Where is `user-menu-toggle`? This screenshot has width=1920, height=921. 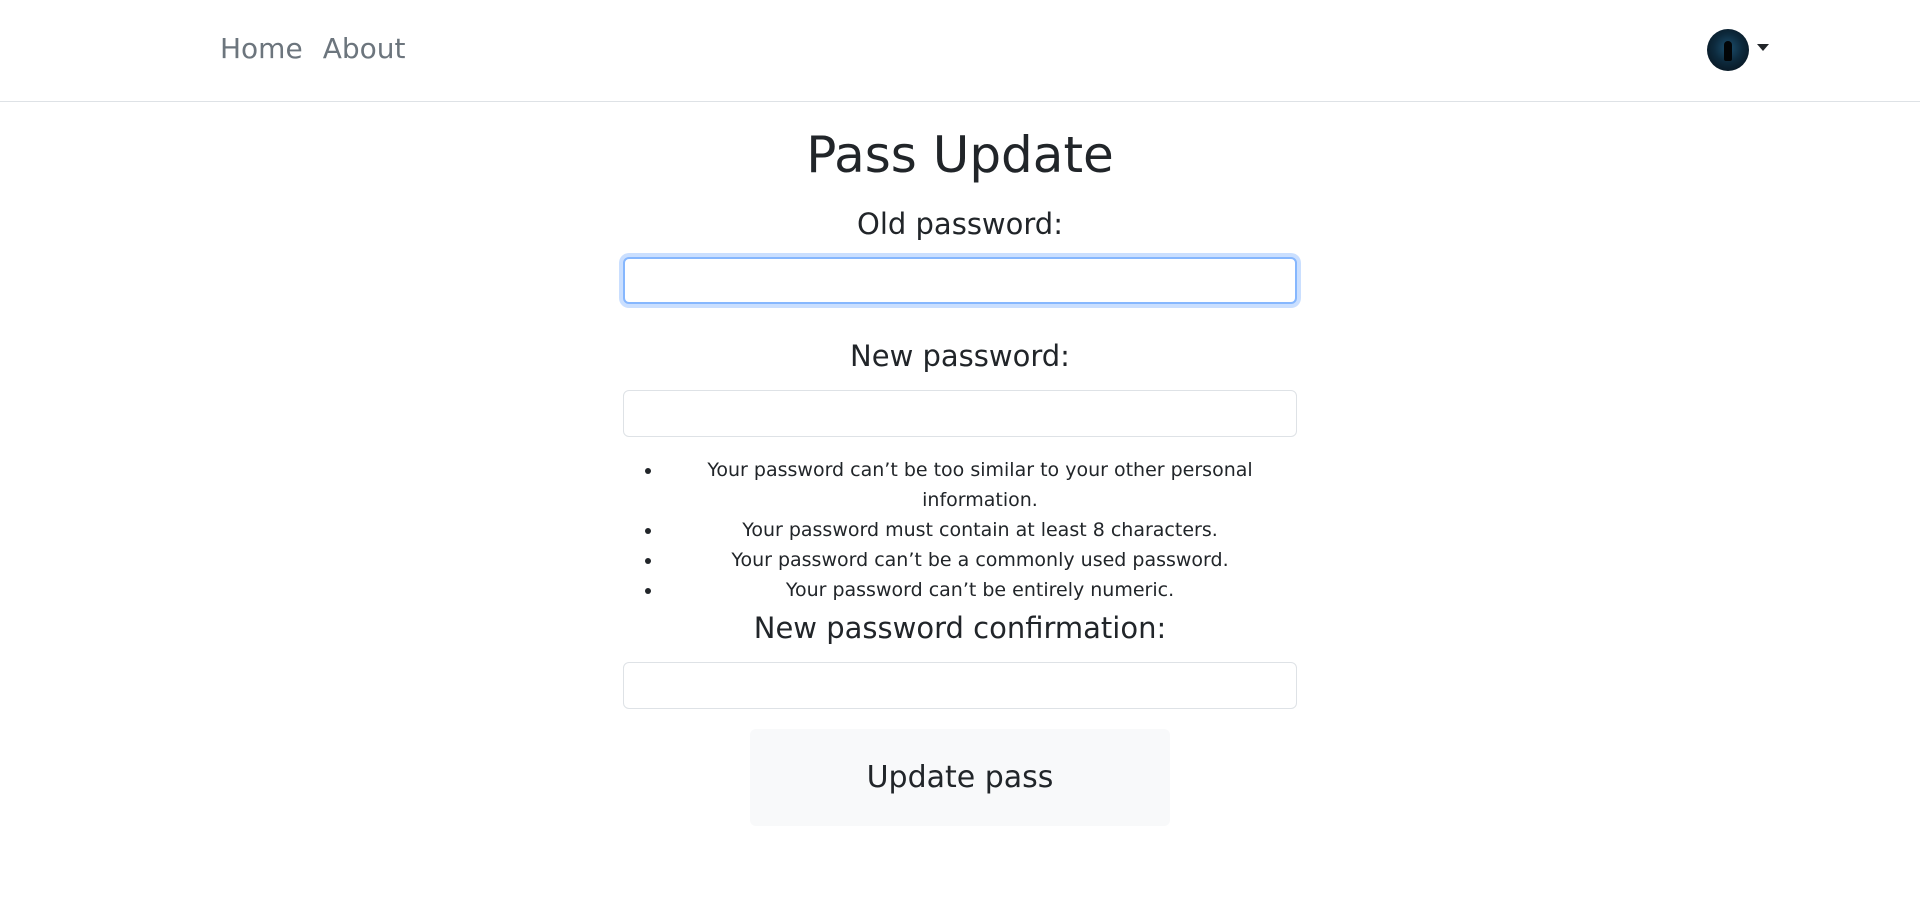 user-menu-toggle is located at coordinates (1738, 50).